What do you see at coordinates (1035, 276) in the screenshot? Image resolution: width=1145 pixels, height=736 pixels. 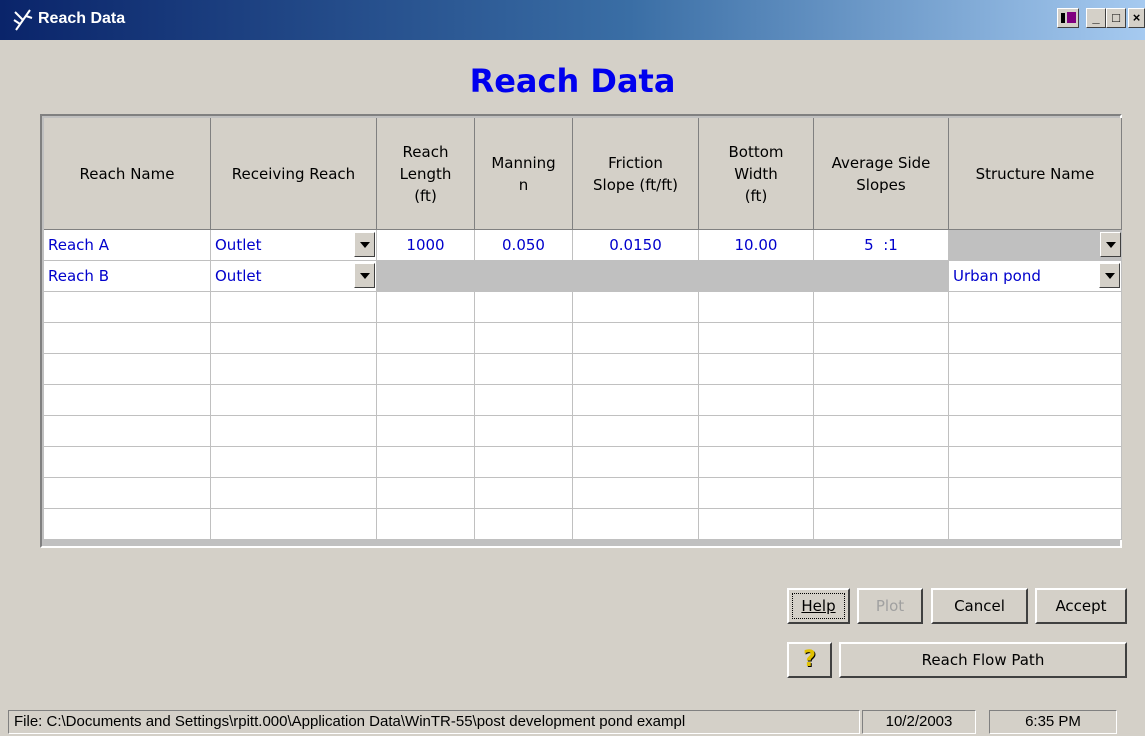 I see `structure-name-cell: Urban pond` at bounding box center [1035, 276].